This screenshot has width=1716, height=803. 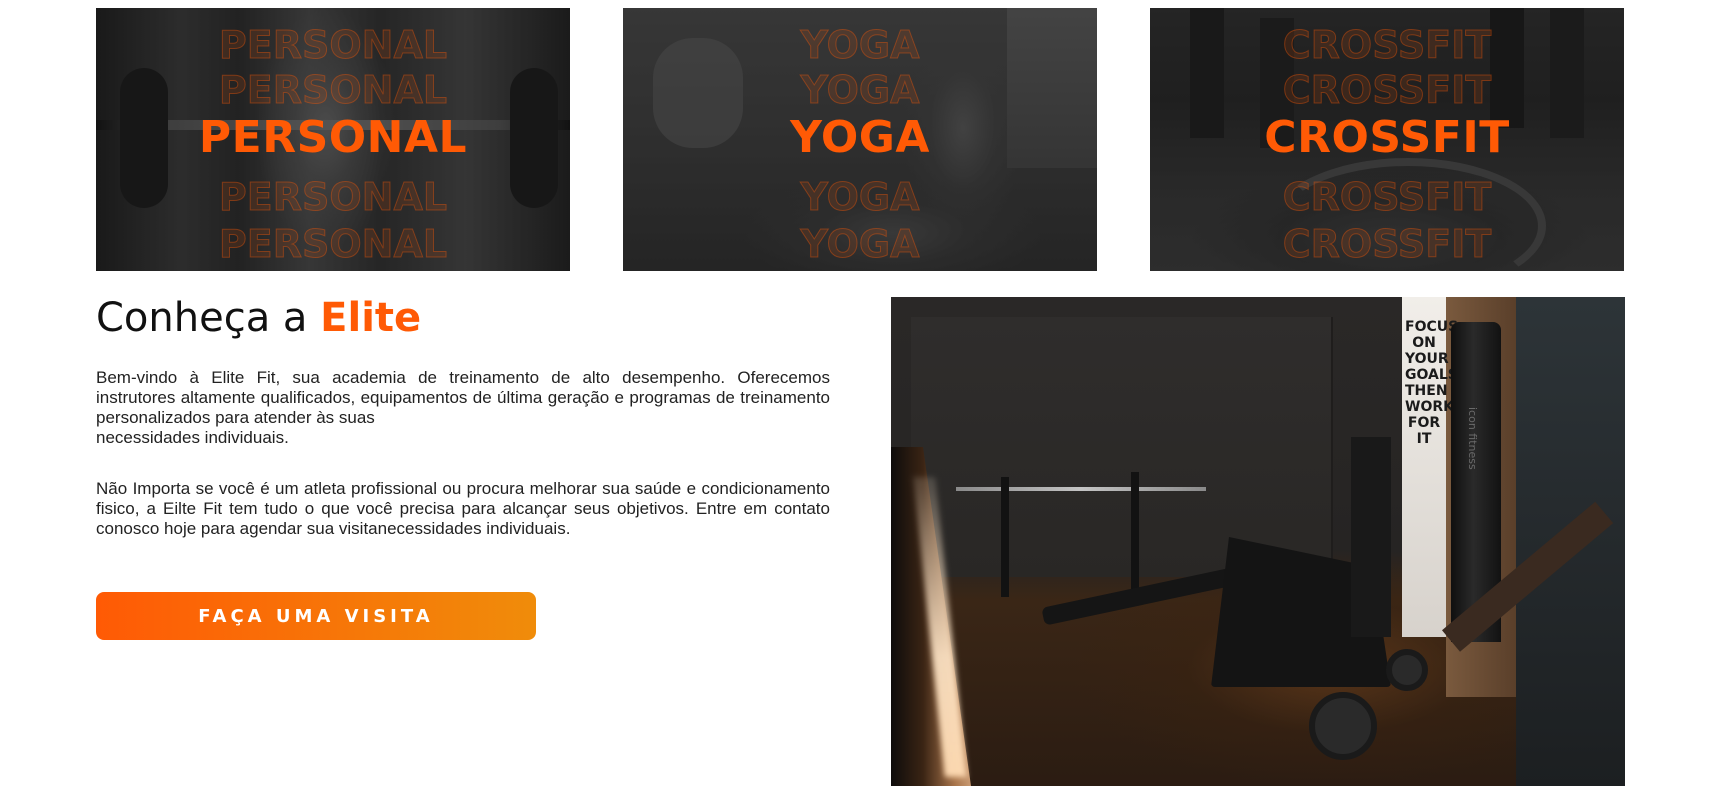 I want to click on poster-text: FOCUS ON YOUR GOALS THEN WORK FOR IT, so click(x=1432, y=383).